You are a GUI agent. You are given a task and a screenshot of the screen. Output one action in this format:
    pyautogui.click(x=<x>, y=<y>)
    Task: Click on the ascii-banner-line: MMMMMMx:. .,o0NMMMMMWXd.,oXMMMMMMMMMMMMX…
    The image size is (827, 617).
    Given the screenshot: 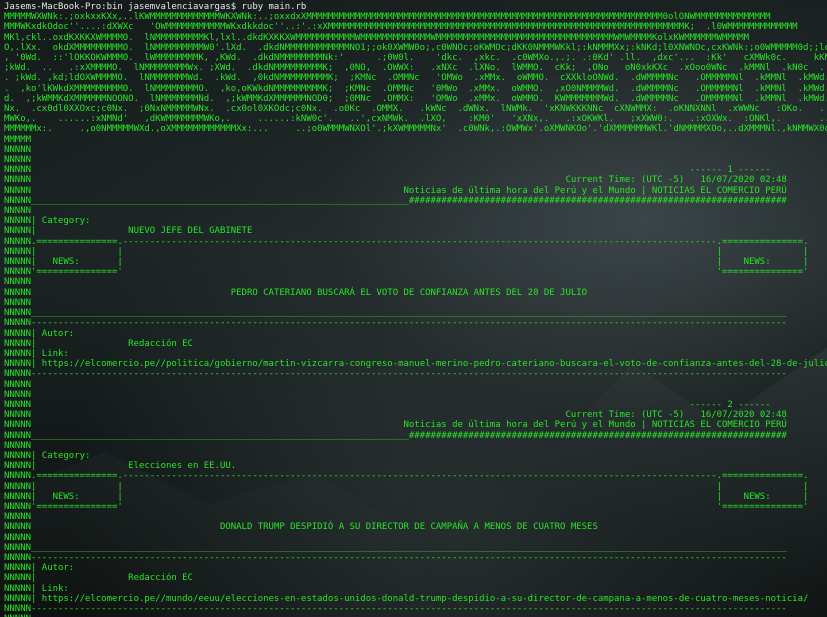 What is the action you would take?
    pyautogui.click(x=415, y=129)
    